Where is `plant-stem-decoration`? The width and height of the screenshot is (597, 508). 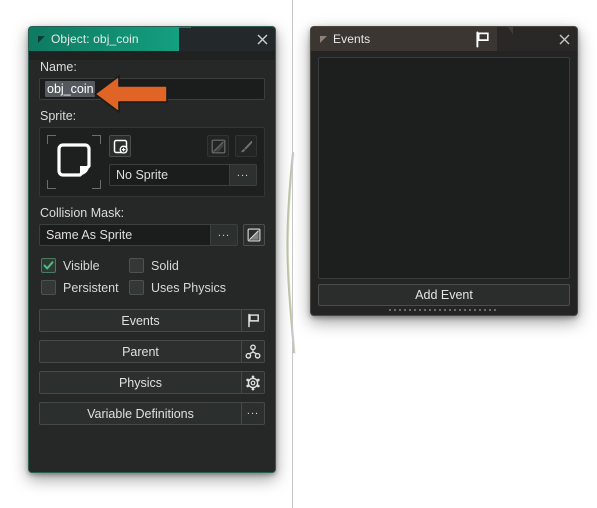 plant-stem-decoration is located at coordinates (290, 252).